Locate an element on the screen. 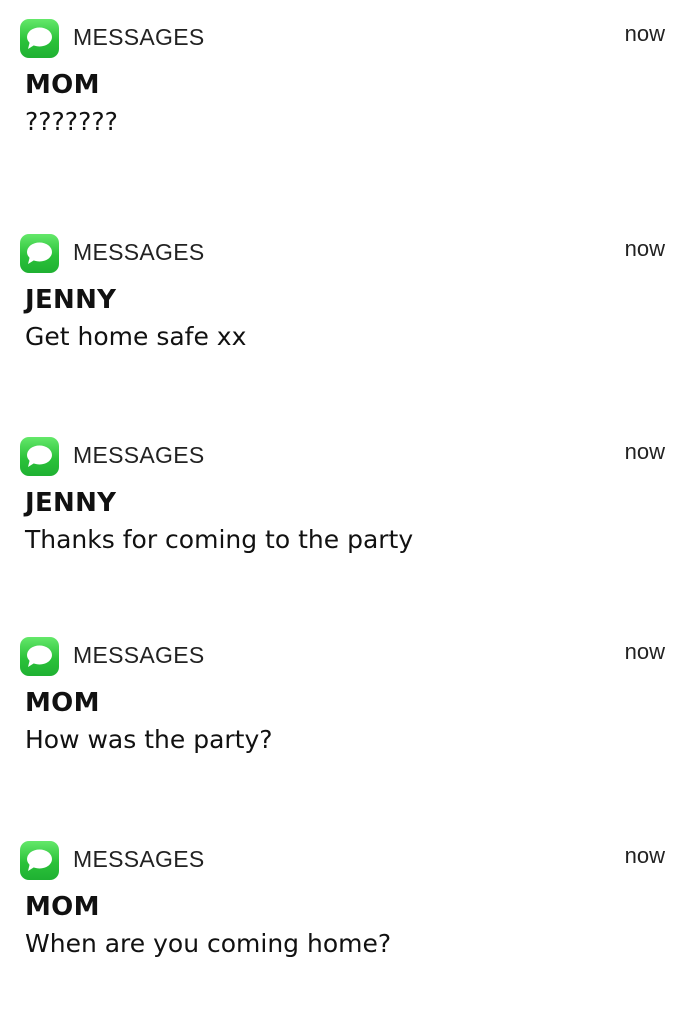 The width and height of the screenshot is (695, 1011). message-text: Thanks for coming to the party is located at coordinates (219, 539).